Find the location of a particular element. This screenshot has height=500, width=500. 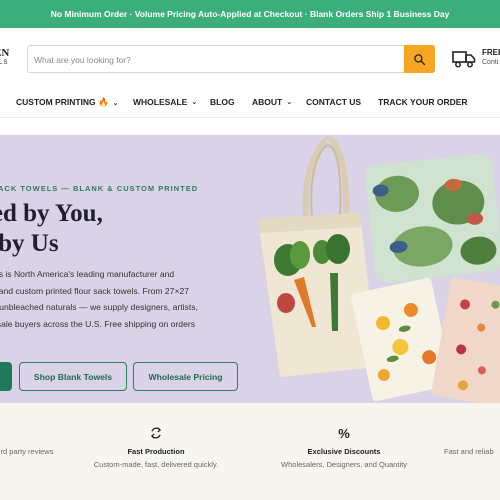

nav-label: BLOG is located at coordinates (222, 102).